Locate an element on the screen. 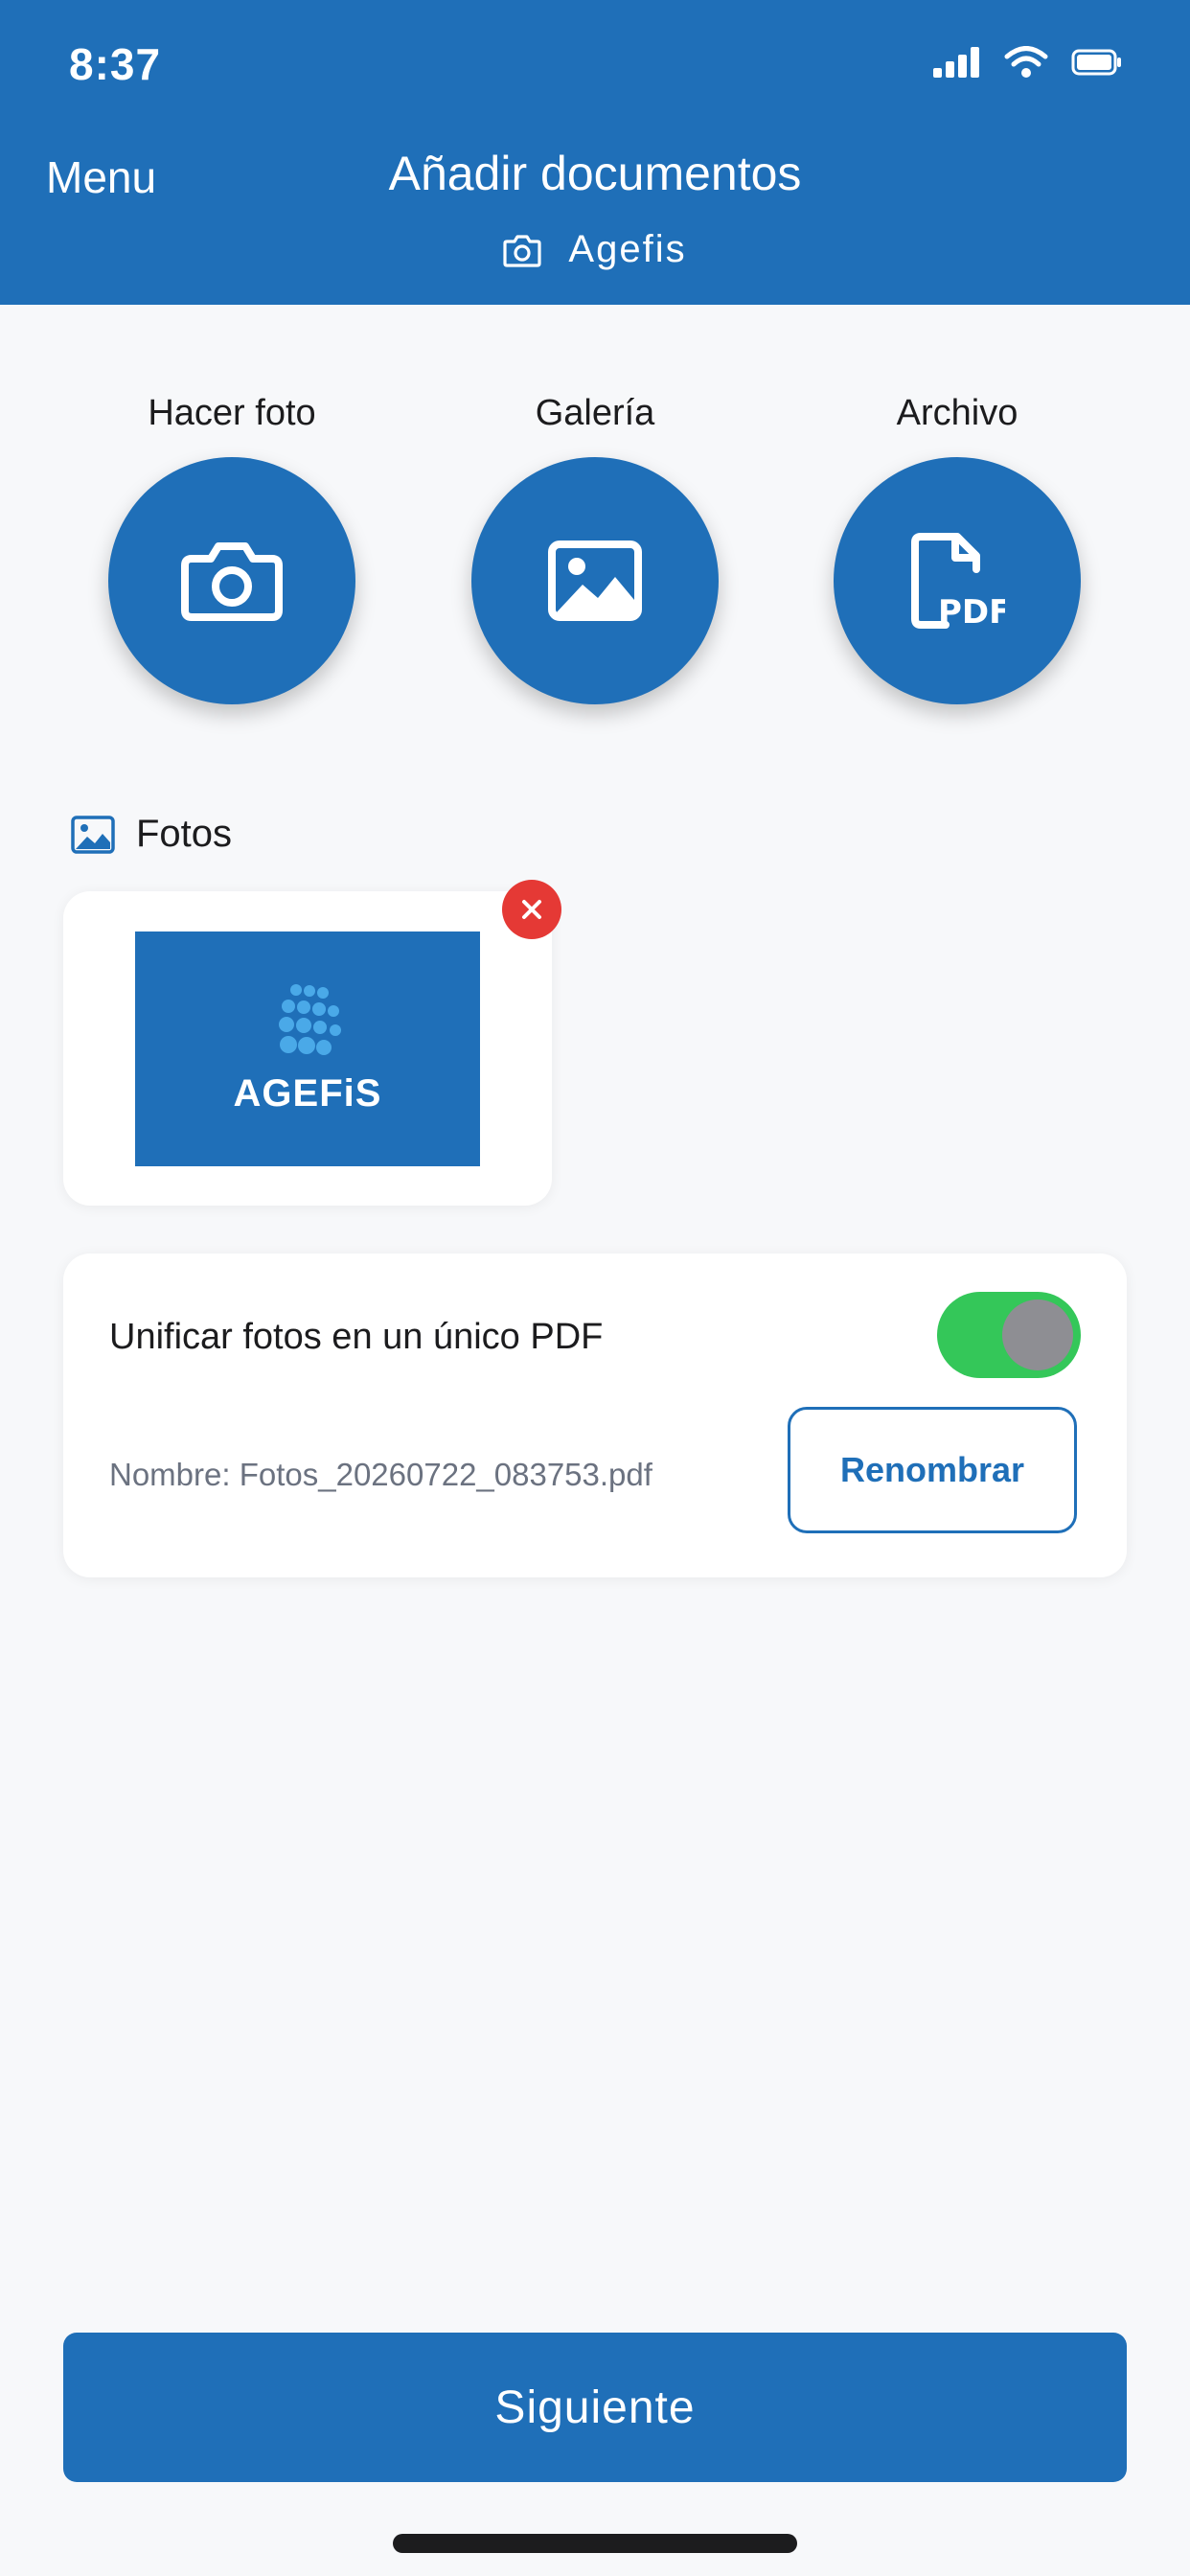 The height and width of the screenshot is (2576, 1190). next-button: Siguiente is located at coordinates (595, 2407).